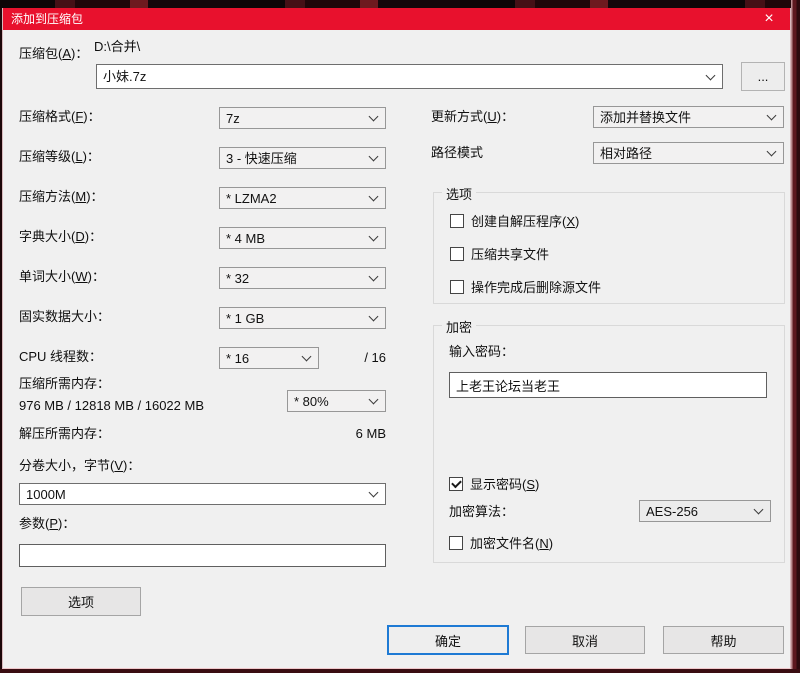 This screenshot has height=673, width=800. What do you see at coordinates (61, 236) in the screenshot?
I see `dictionary-label: 字典大小(D)：` at bounding box center [61, 236].